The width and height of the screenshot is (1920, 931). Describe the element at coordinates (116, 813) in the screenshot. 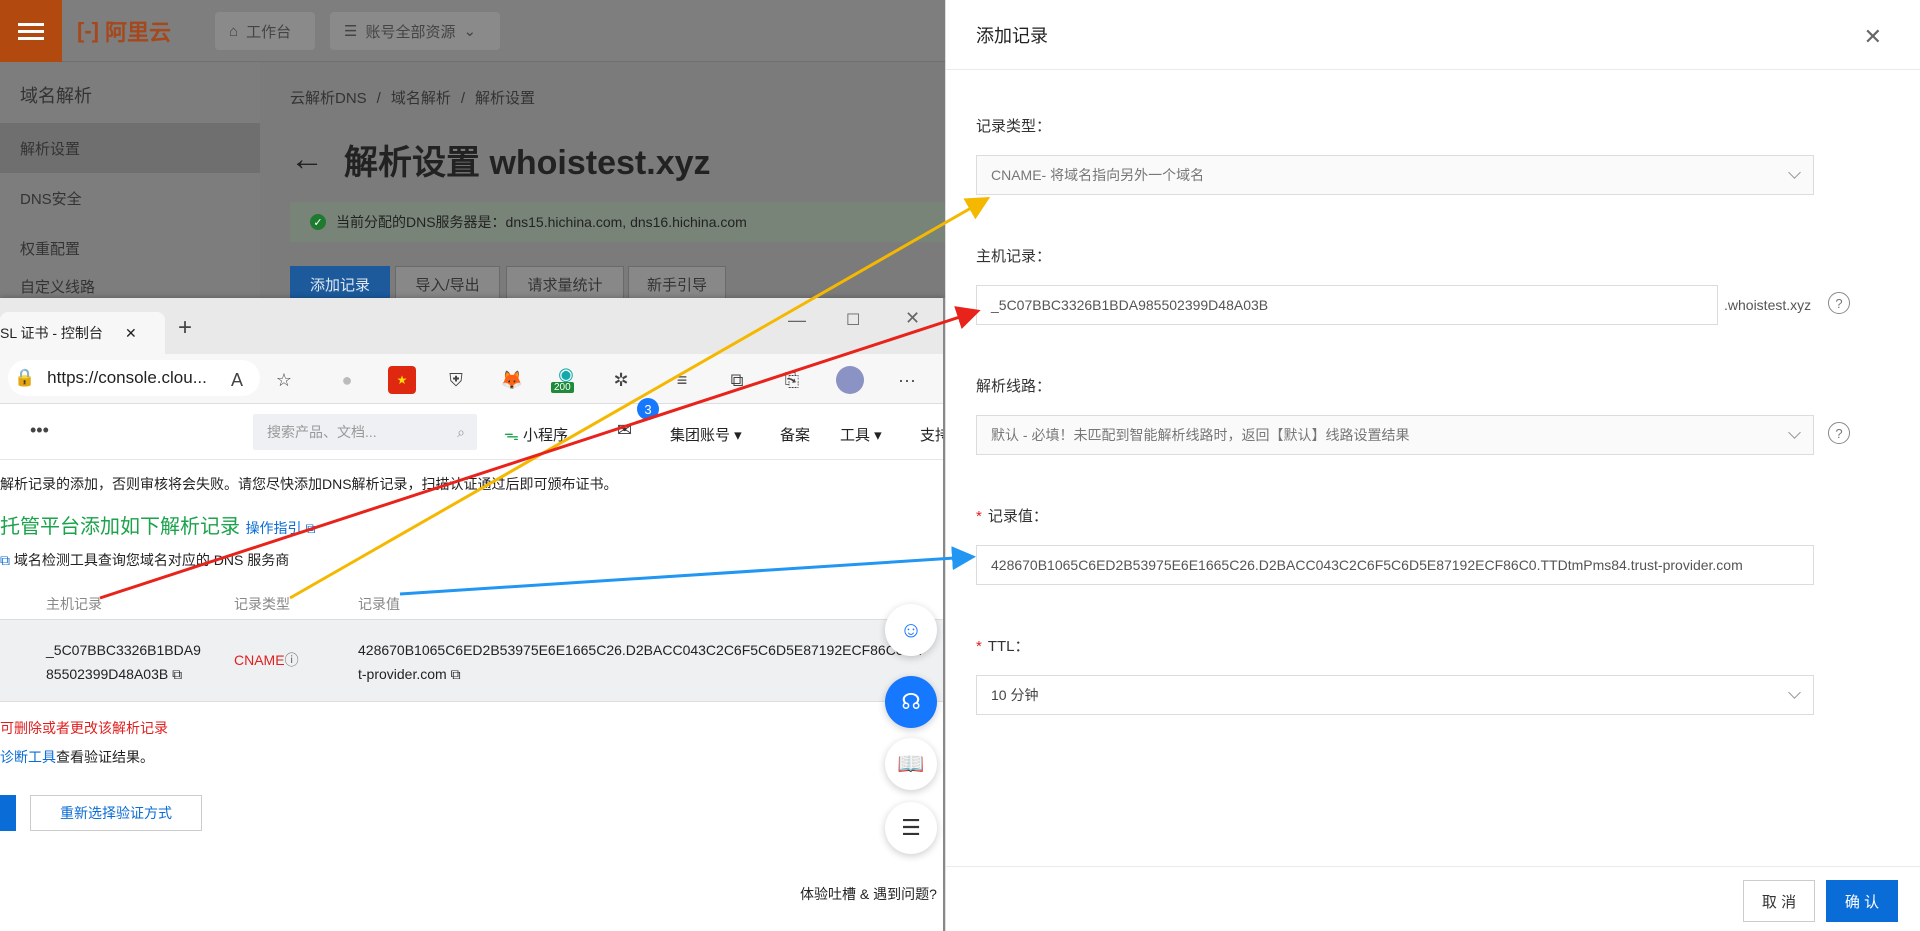

I see `reselect-button: 重新选择验证方式` at that location.